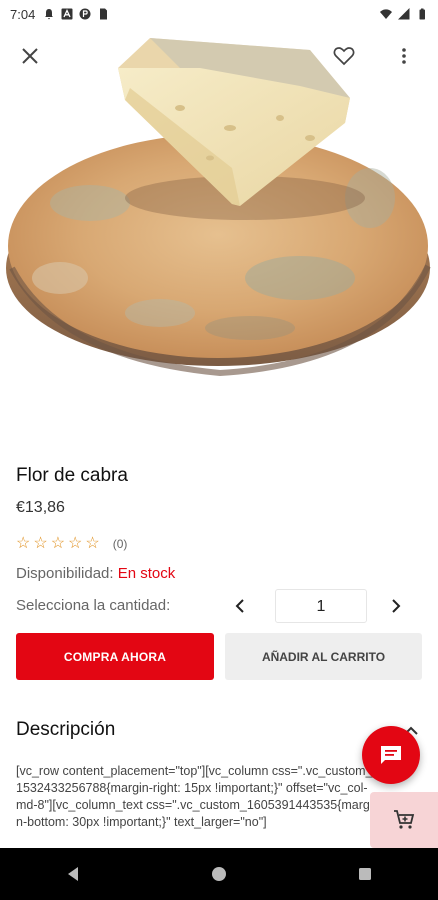 Image resolution: width=438 pixels, height=900 pixels. What do you see at coordinates (23, 14) in the screenshot?
I see `status-time: 7:04` at bounding box center [23, 14].